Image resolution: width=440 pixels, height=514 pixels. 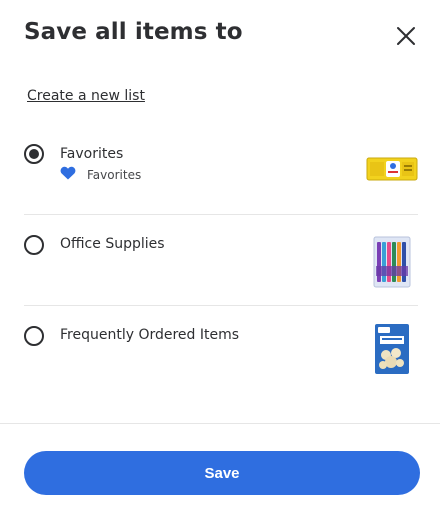 I want to click on list-name: Favorites, so click(x=92, y=154).